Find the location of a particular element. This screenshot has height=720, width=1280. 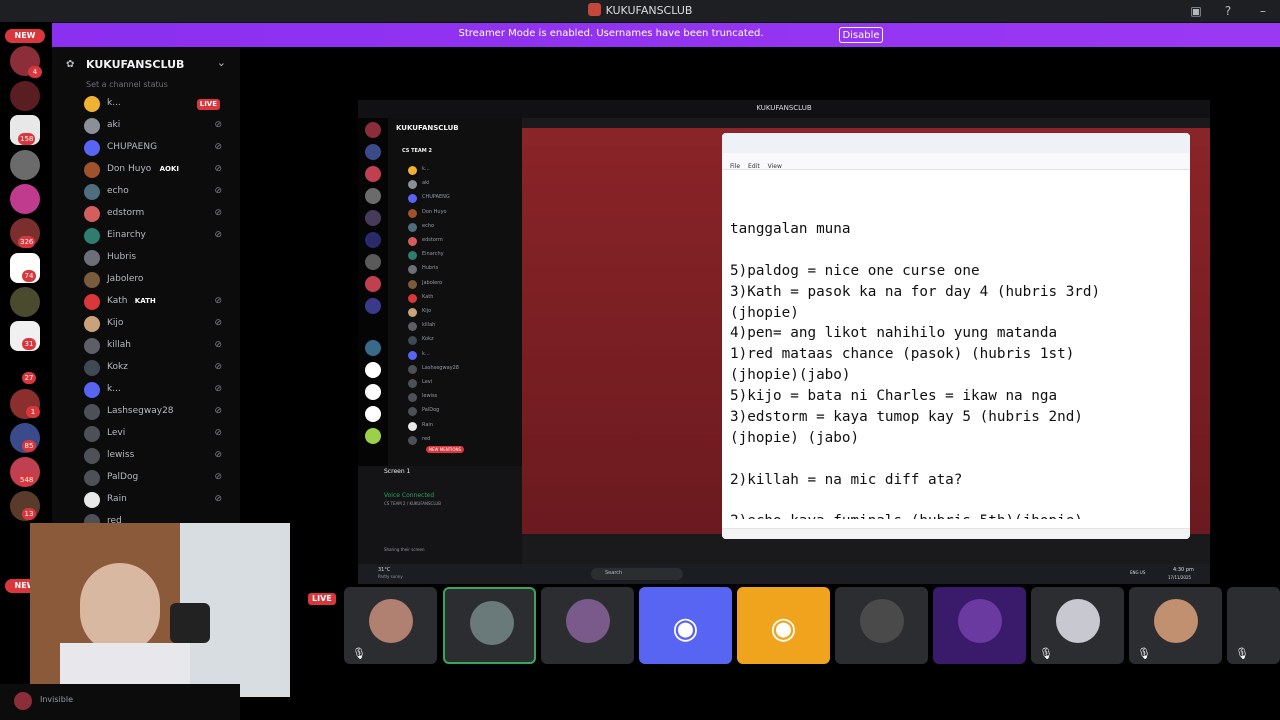

voice-member: k... ⊘ is located at coordinates (159, 390).